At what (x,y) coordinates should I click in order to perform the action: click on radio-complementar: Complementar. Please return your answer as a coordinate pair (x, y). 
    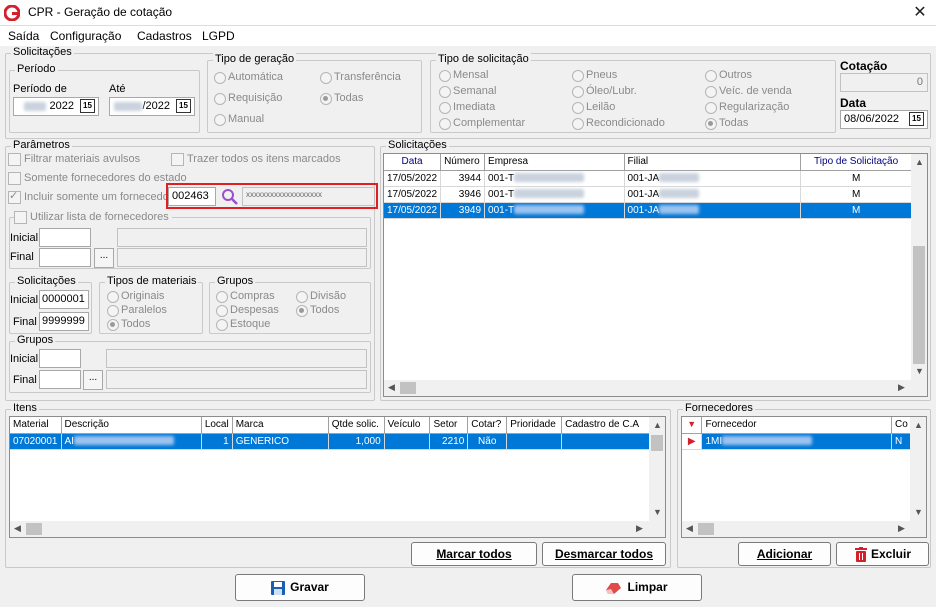
    Looking at the image, I should click on (482, 123).